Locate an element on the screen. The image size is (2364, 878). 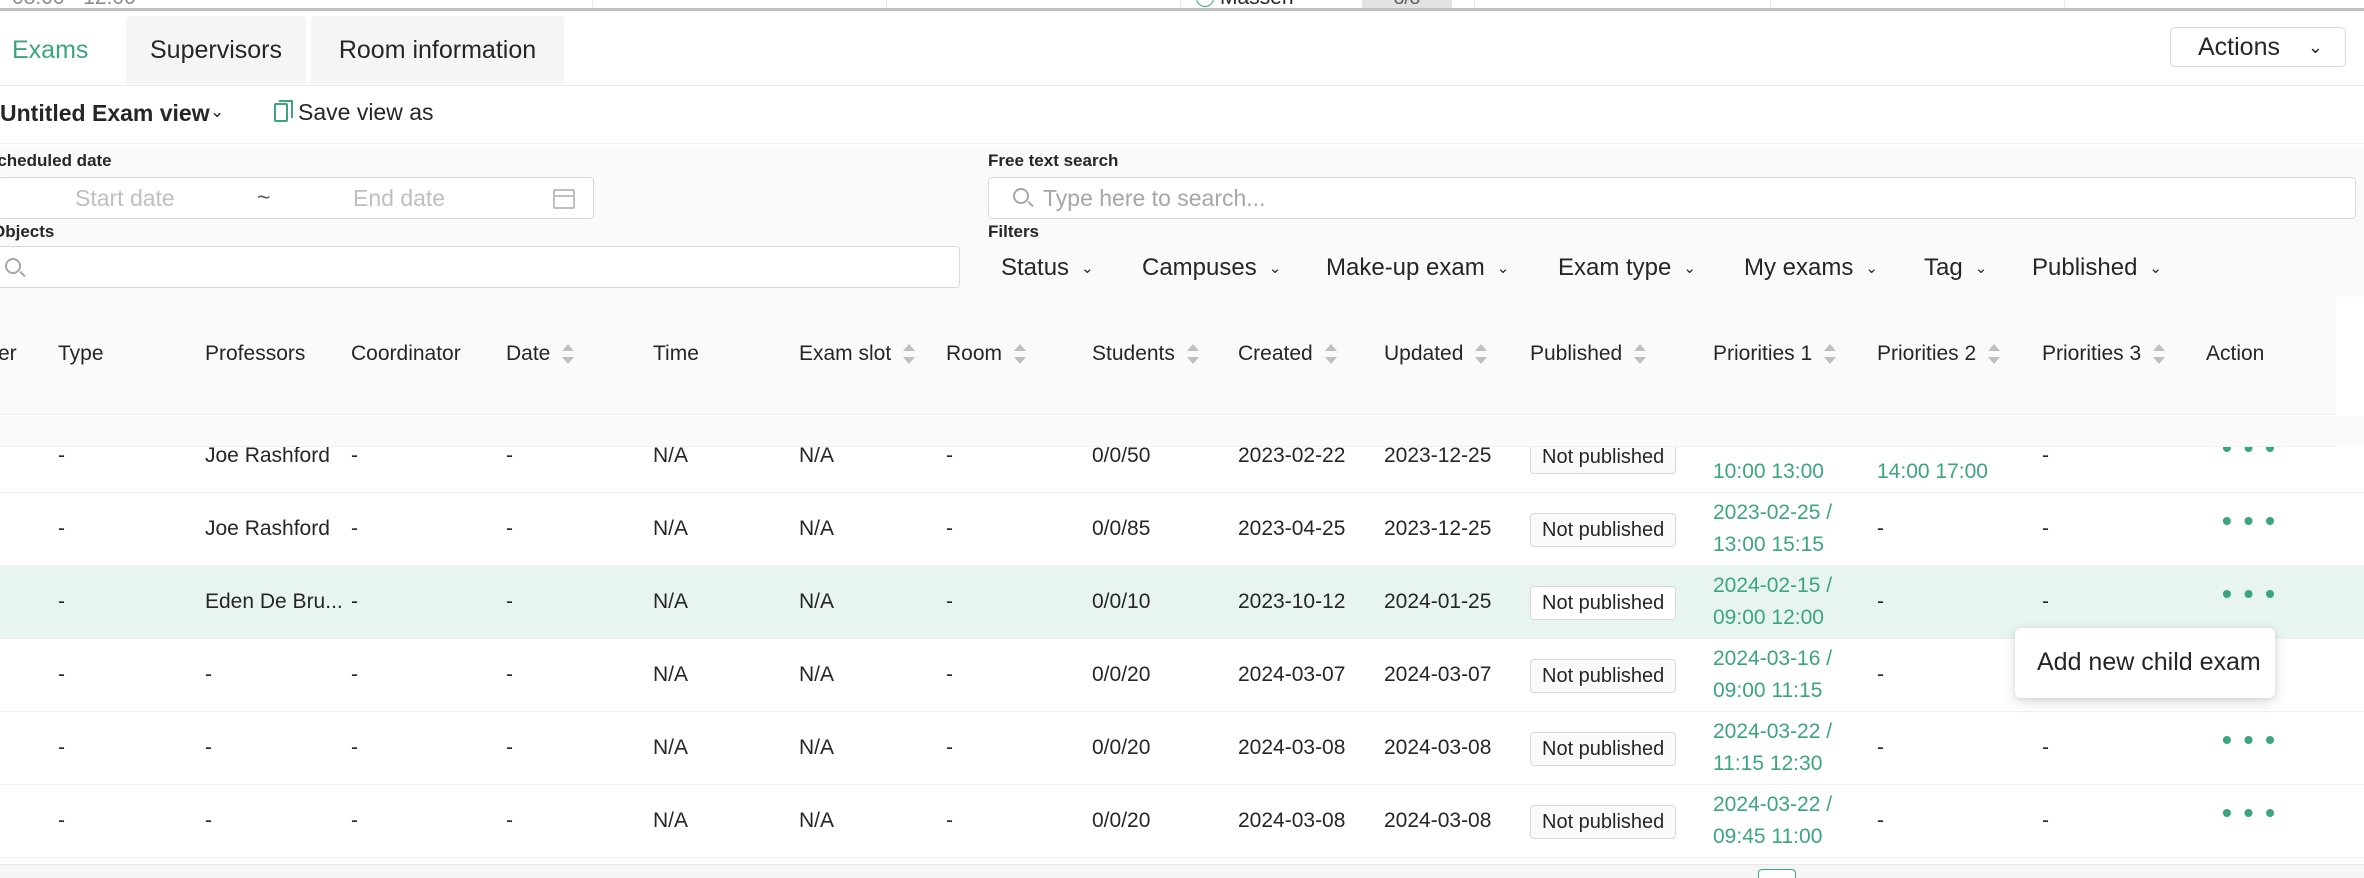
column-header-action: Action is located at coordinates (2235, 353).